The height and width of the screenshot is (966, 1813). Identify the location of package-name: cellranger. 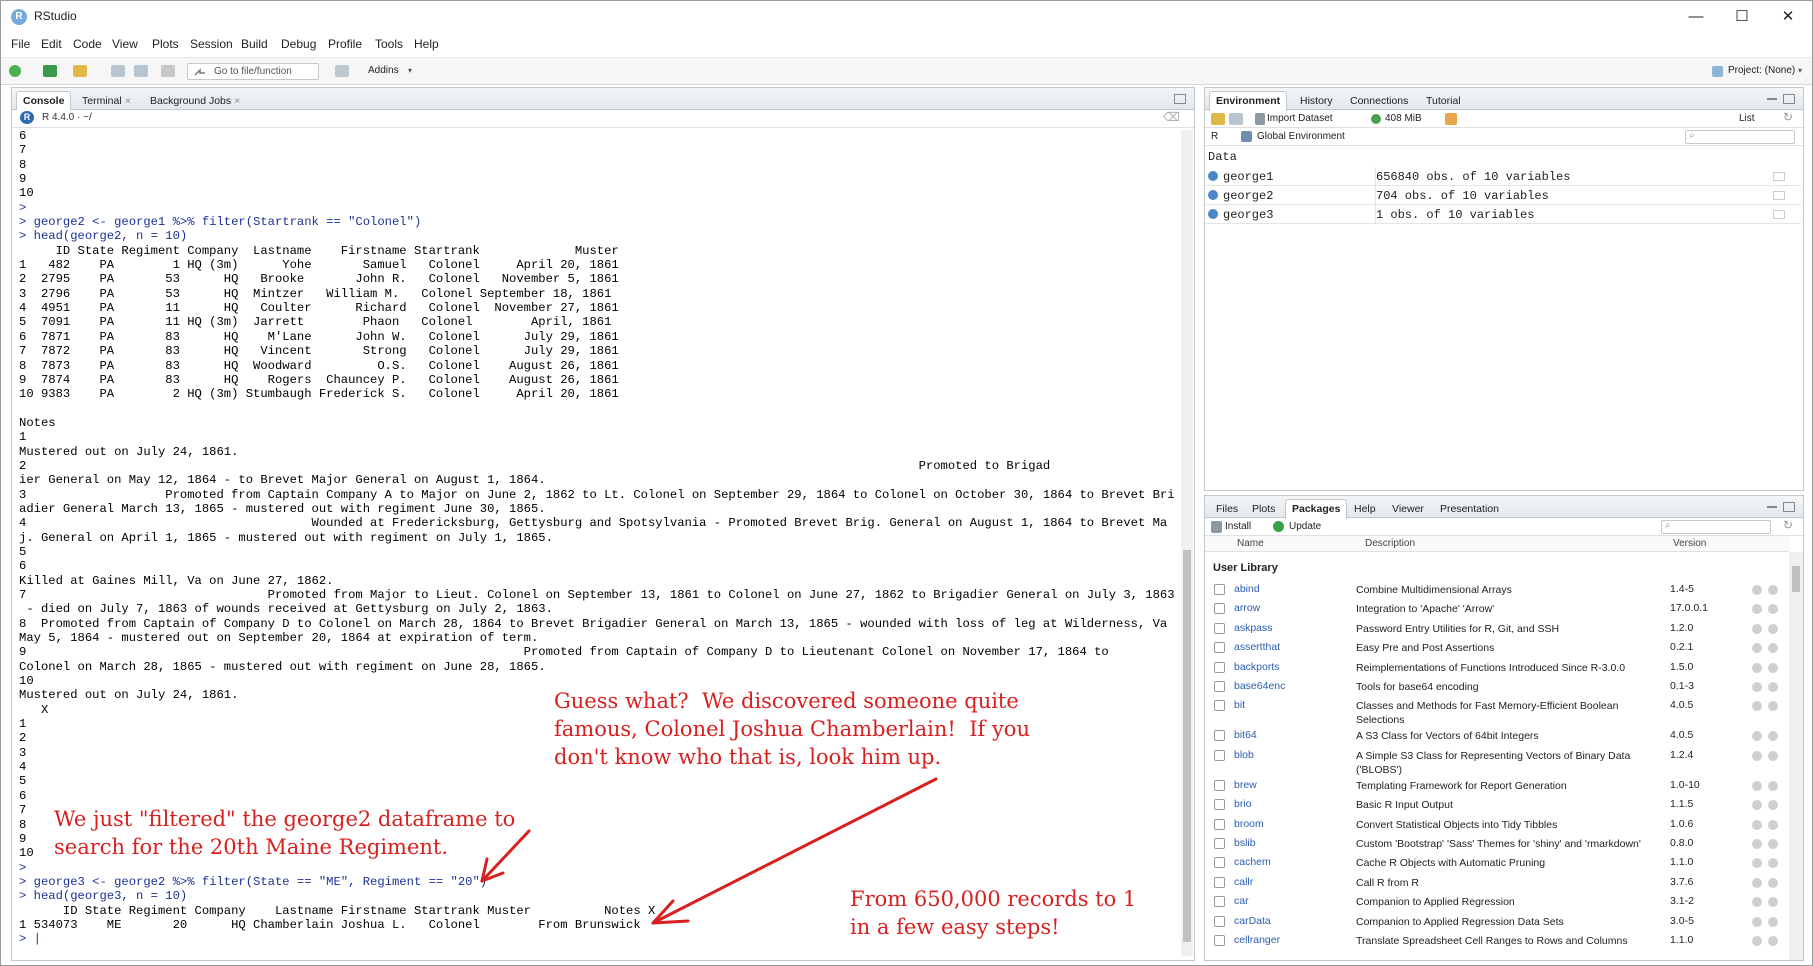
(1257, 940).